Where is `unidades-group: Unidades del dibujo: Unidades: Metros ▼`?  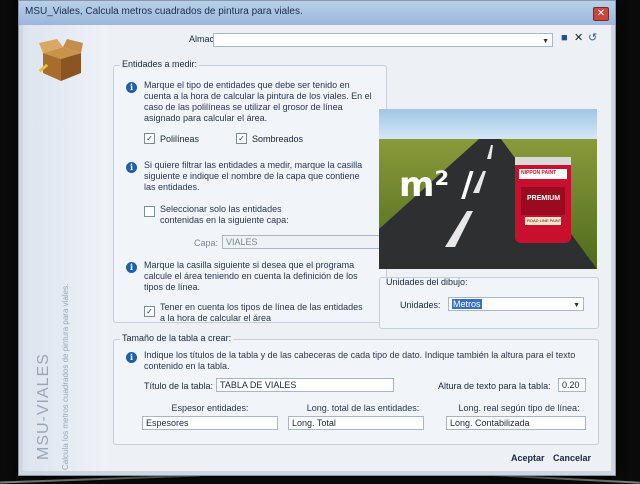
unidades-group: Unidades del dibujo: Unidades: Metros ▼ is located at coordinates (489, 303).